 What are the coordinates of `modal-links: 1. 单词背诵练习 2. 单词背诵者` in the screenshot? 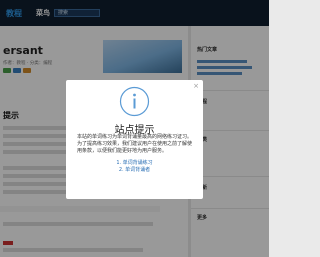 It's located at (134, 167).